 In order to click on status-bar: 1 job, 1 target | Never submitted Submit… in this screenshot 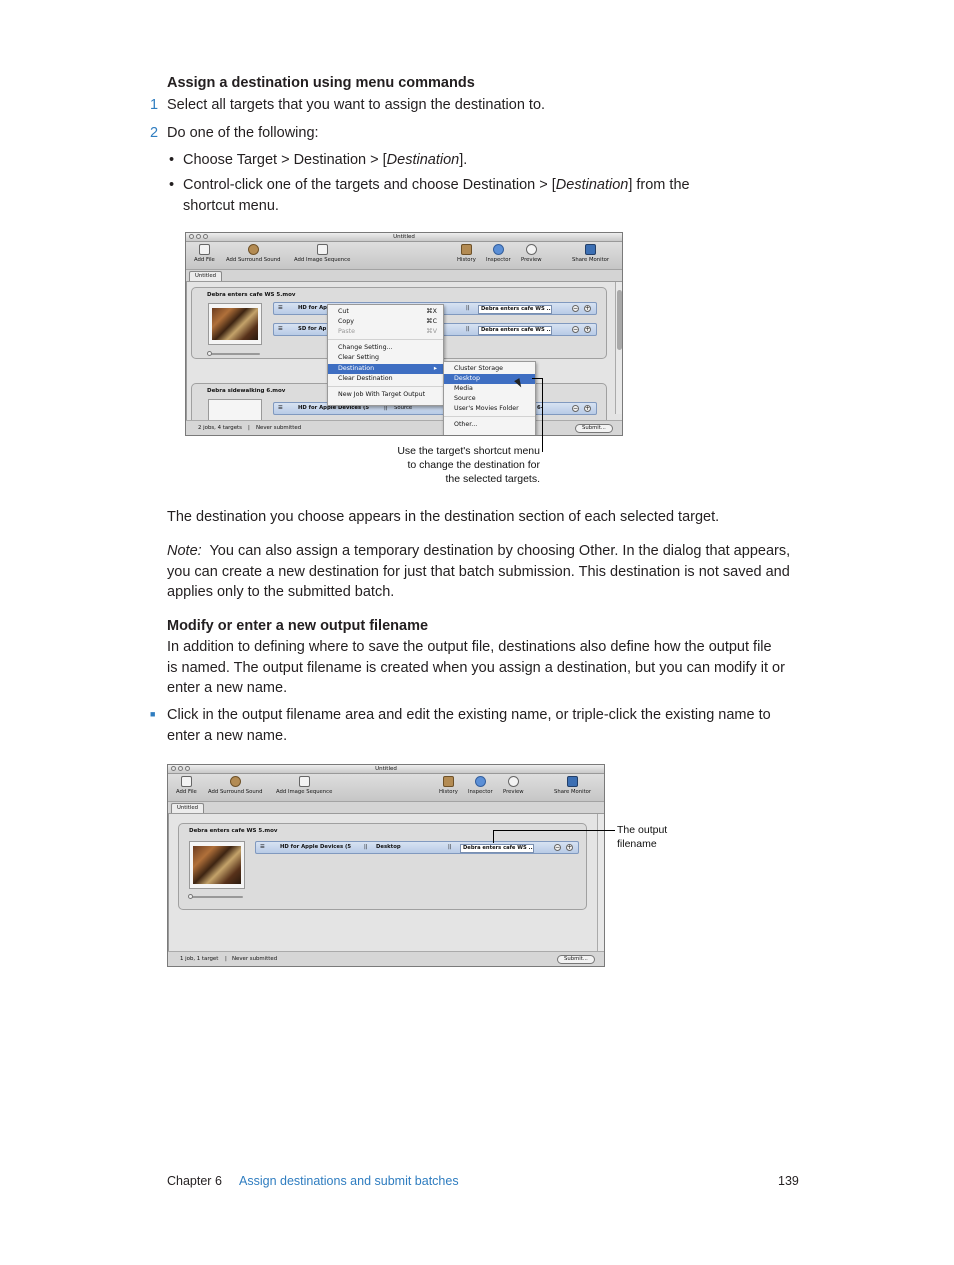, I will do `click(386, 958)`.